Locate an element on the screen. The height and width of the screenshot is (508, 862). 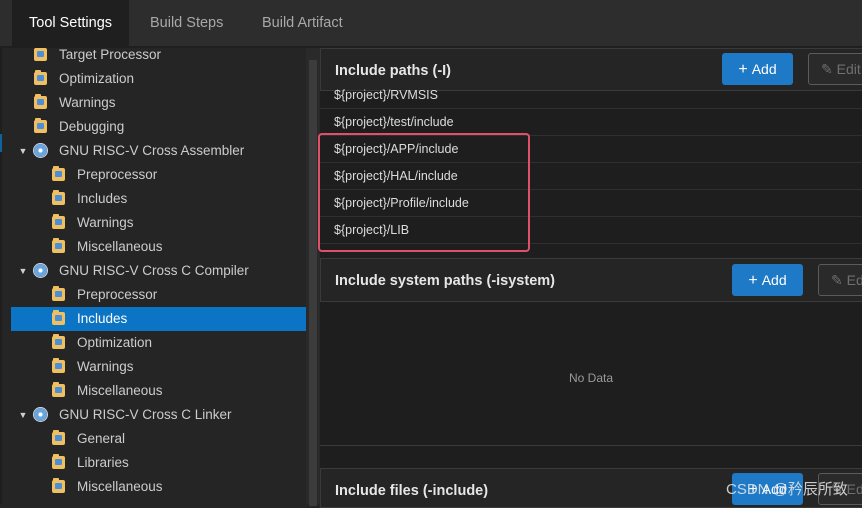
system-paths-add-button: + Add is located at coordinates (767, 280).